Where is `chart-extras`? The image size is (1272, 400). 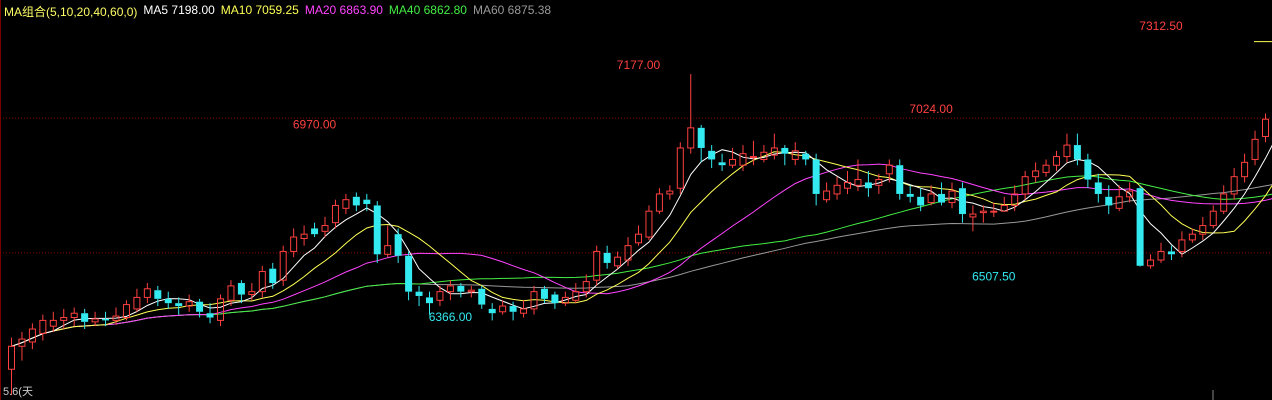 chart-extras is located at coordinates (1242, 220).